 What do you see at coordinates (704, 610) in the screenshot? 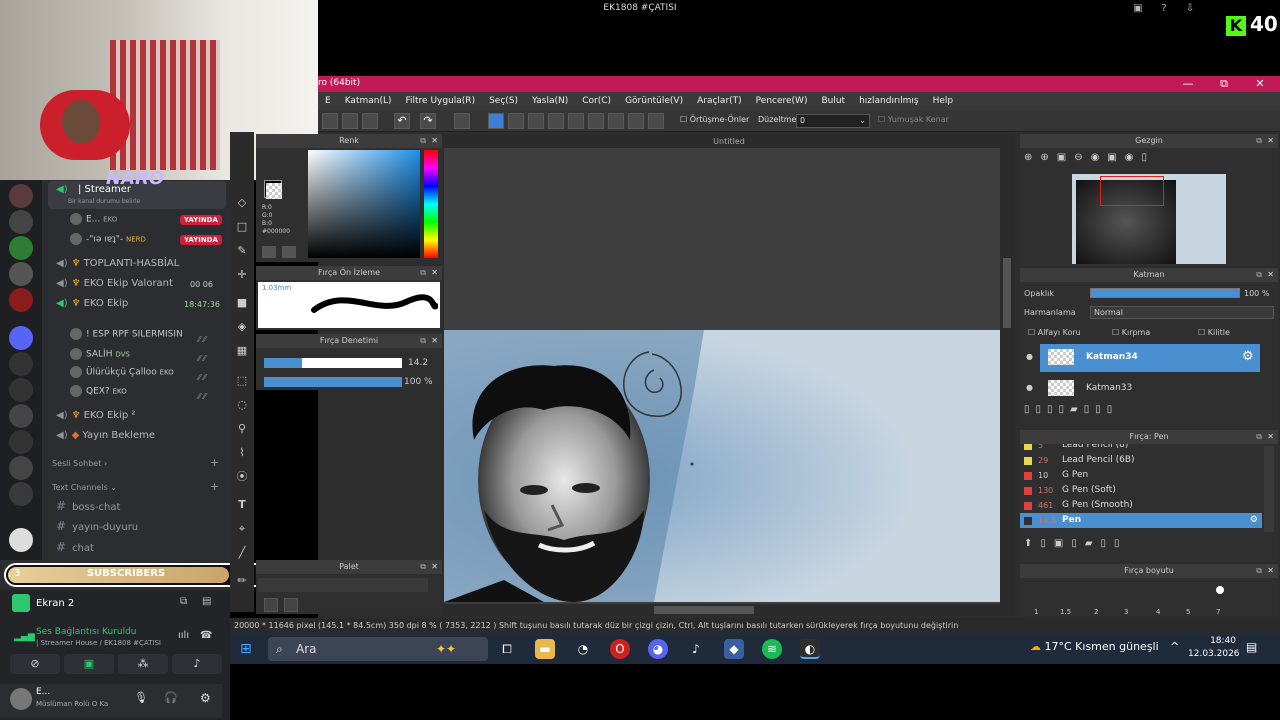
I see `scroll-thumb` at bounding box center [704, 610].